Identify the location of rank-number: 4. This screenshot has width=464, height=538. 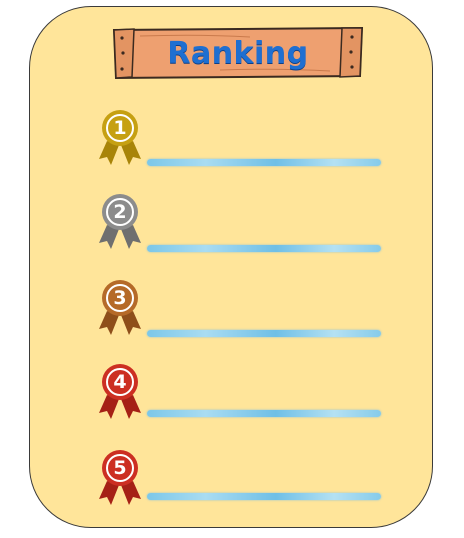
(120, 382).